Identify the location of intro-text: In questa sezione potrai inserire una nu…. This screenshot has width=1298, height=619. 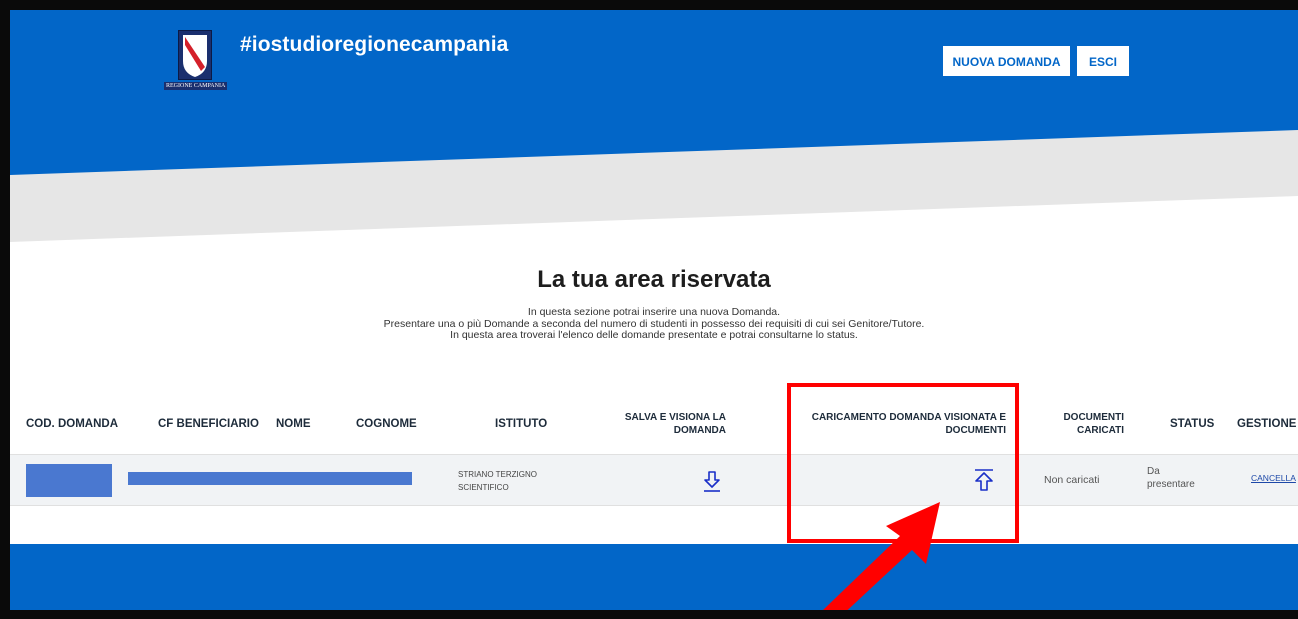
(654, 324).